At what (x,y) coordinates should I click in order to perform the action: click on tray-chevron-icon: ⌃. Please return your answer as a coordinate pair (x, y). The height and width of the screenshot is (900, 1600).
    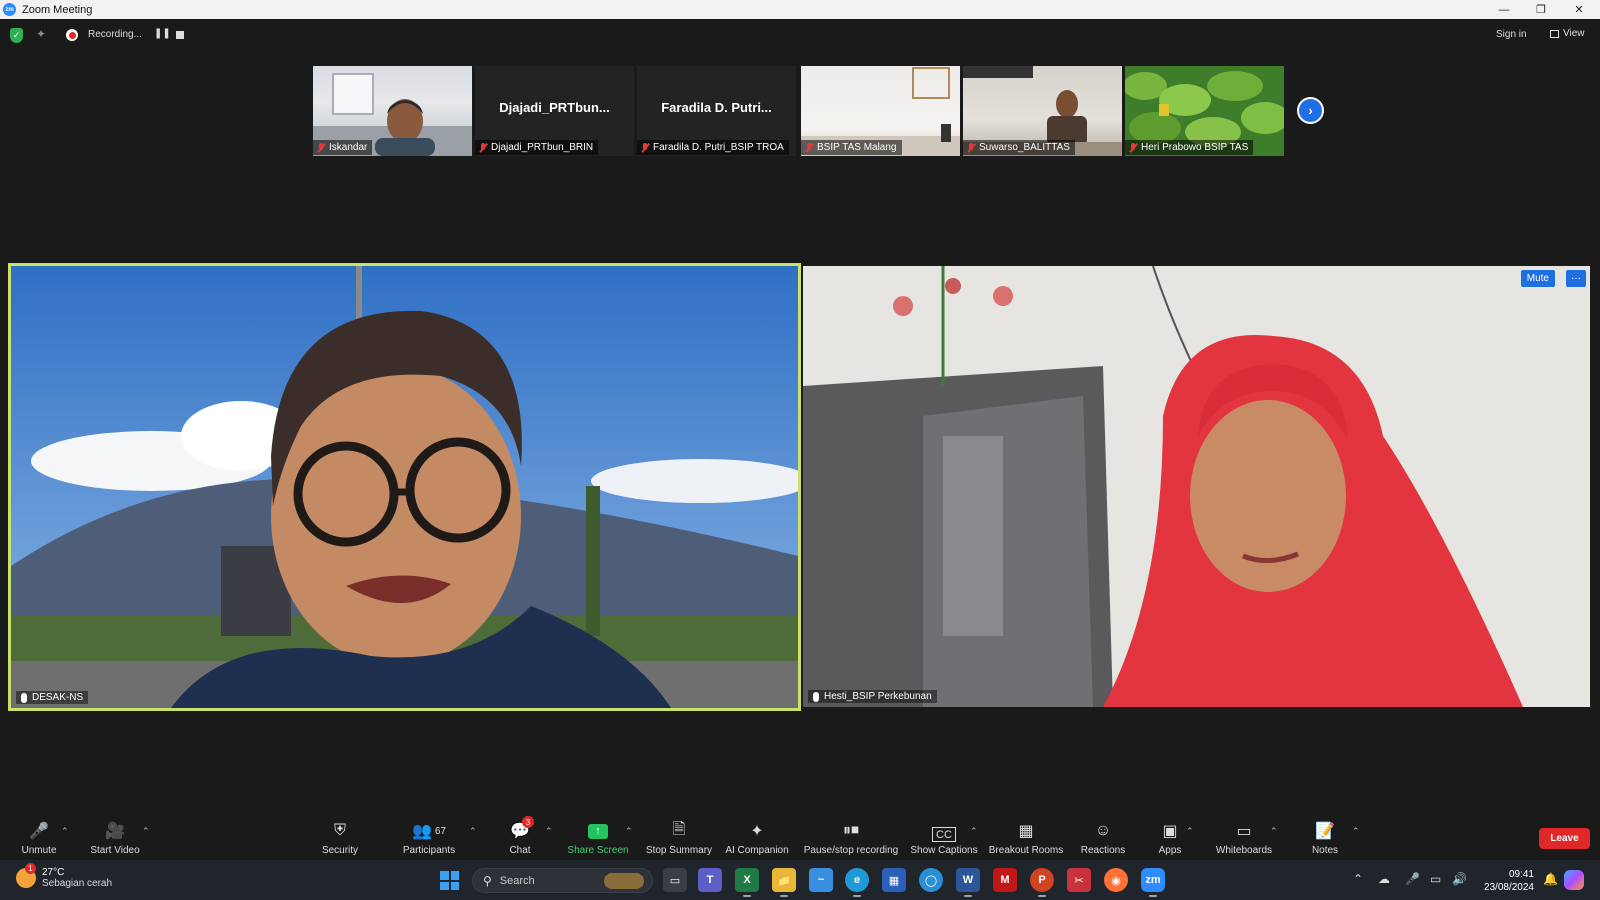
    Looking at the image, I should click on (1358, 879).